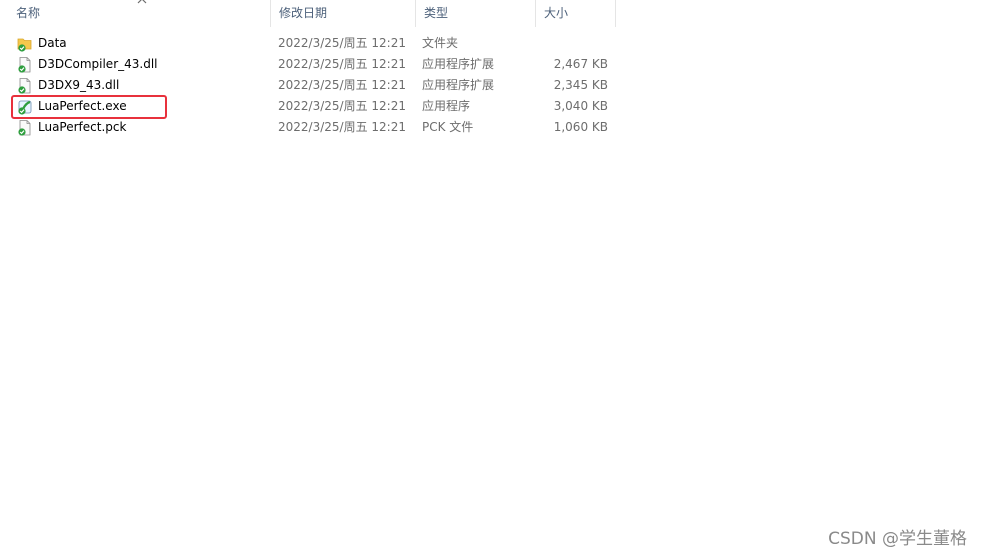 The width and height of the screenshot is (983, 557). What do you see at coordinates (554, 43) in the screenshot?
I see `file-size` at bounding box center [554, 43].